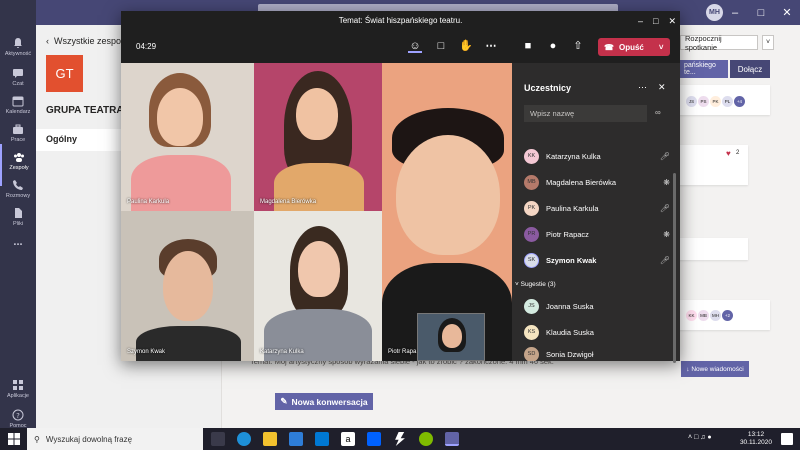  What do you see at coordinates (296, 439) in the screenshot?
I see `store-icon` at bounding box center [296, 439].